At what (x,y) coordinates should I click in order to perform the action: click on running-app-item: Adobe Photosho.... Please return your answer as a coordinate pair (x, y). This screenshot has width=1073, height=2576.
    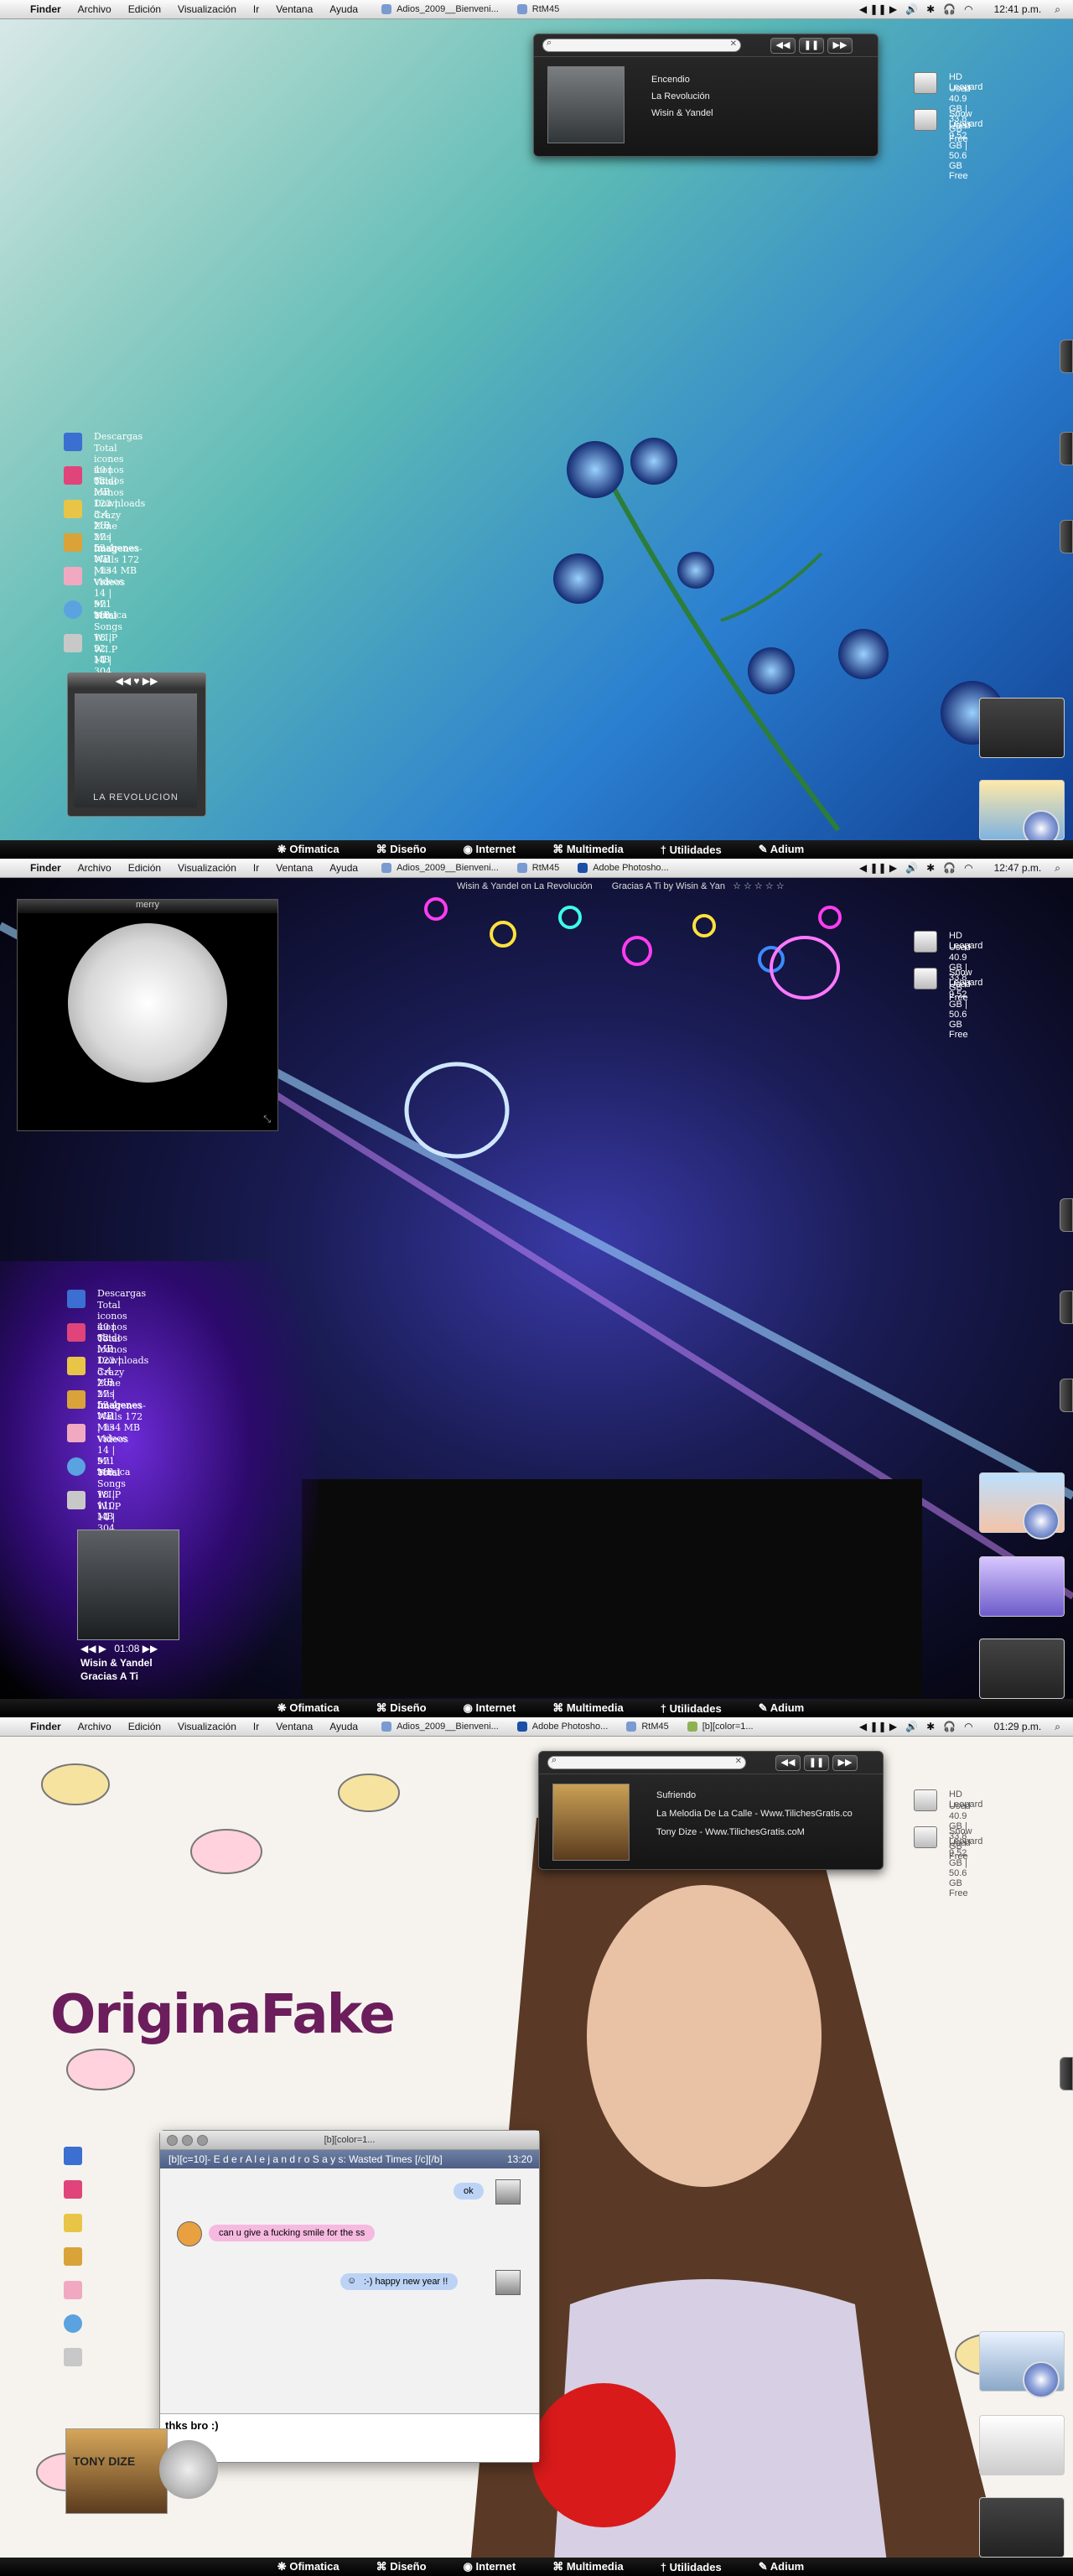
    Looking at the image, I should click on (562, 1727).